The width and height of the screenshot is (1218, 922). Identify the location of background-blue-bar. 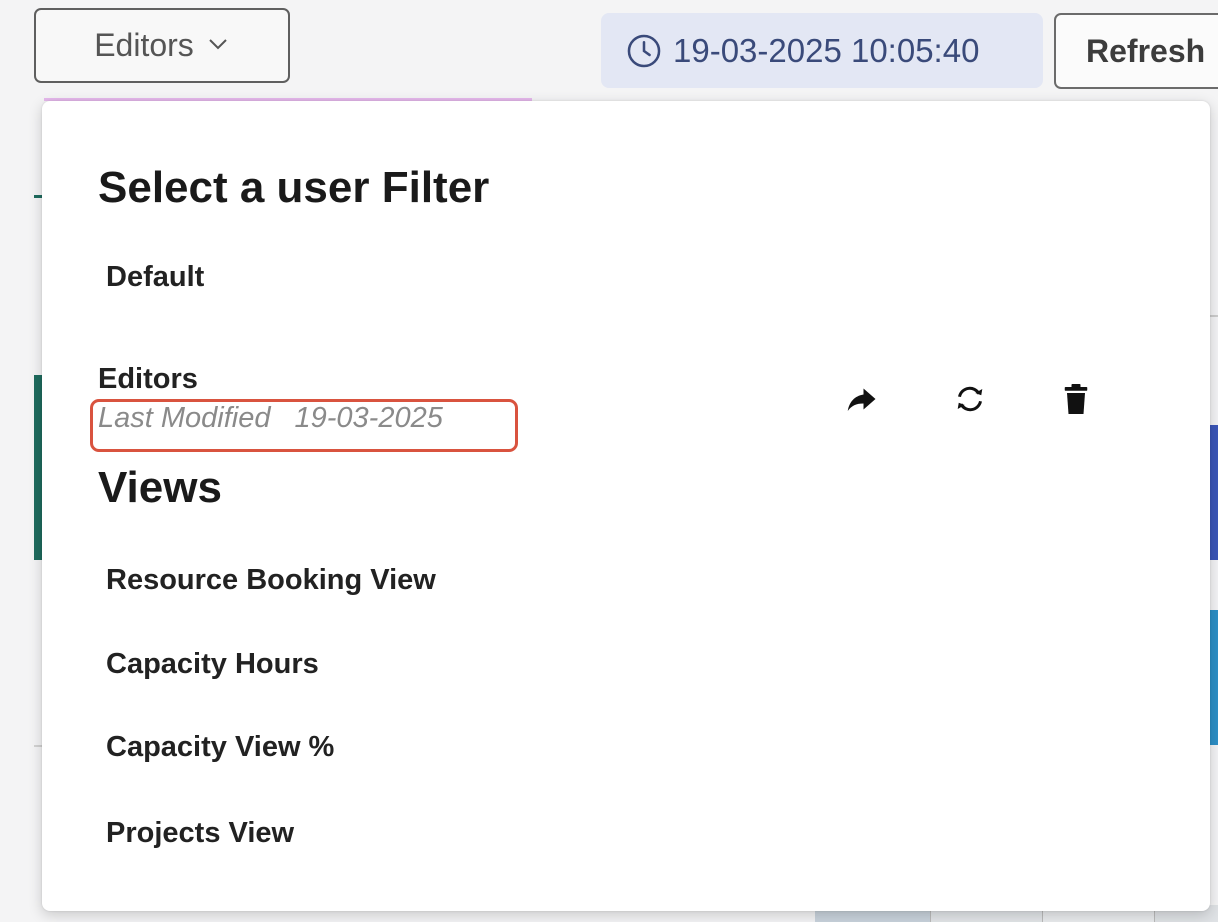
(1213, 492).